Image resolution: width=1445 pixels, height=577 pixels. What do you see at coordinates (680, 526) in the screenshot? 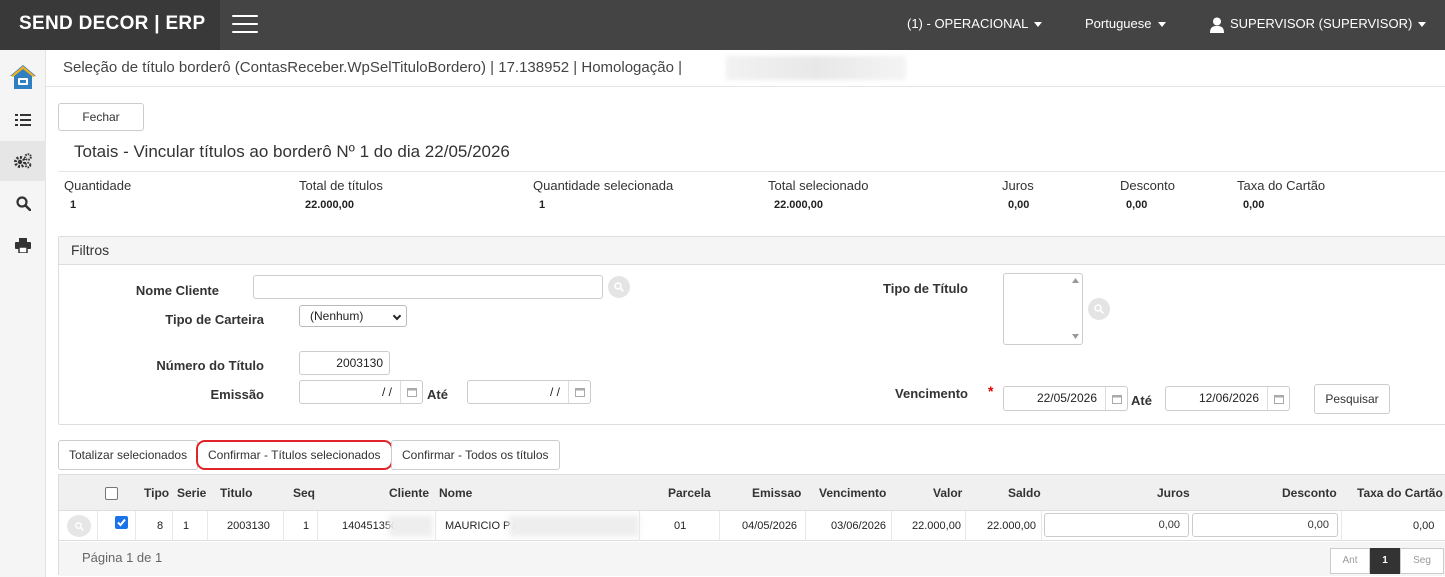
I see `cell-parcela: 01` at bounding box center [680, 526].